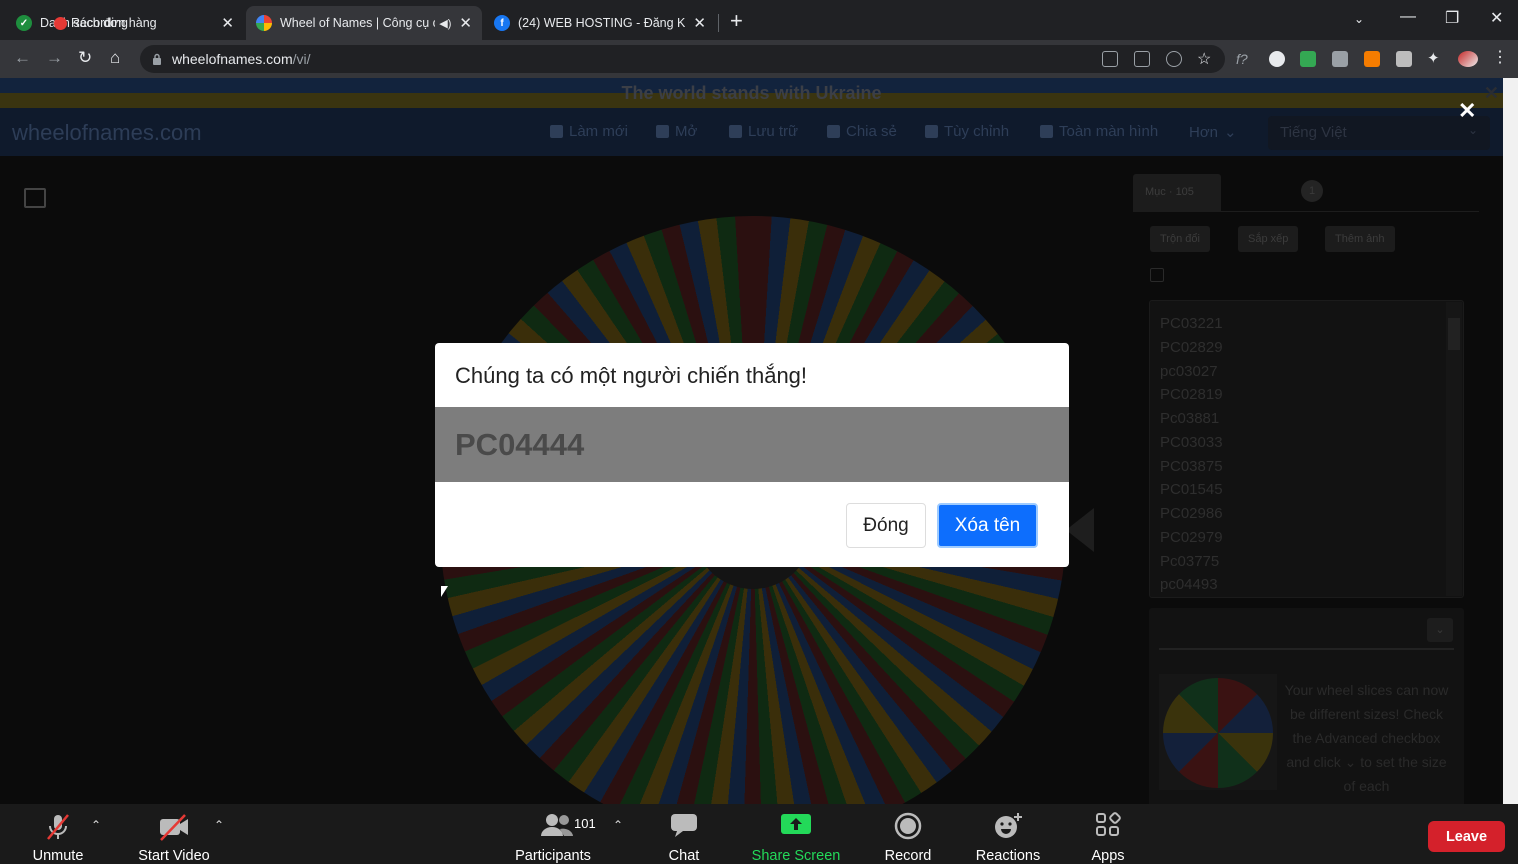 Image resolution: width=1518 pixels, height=864 pixels. Describe the element at coordinates (1230, 132) in the screenshot. I see `chevron-down-icon: ⌄` at that location.